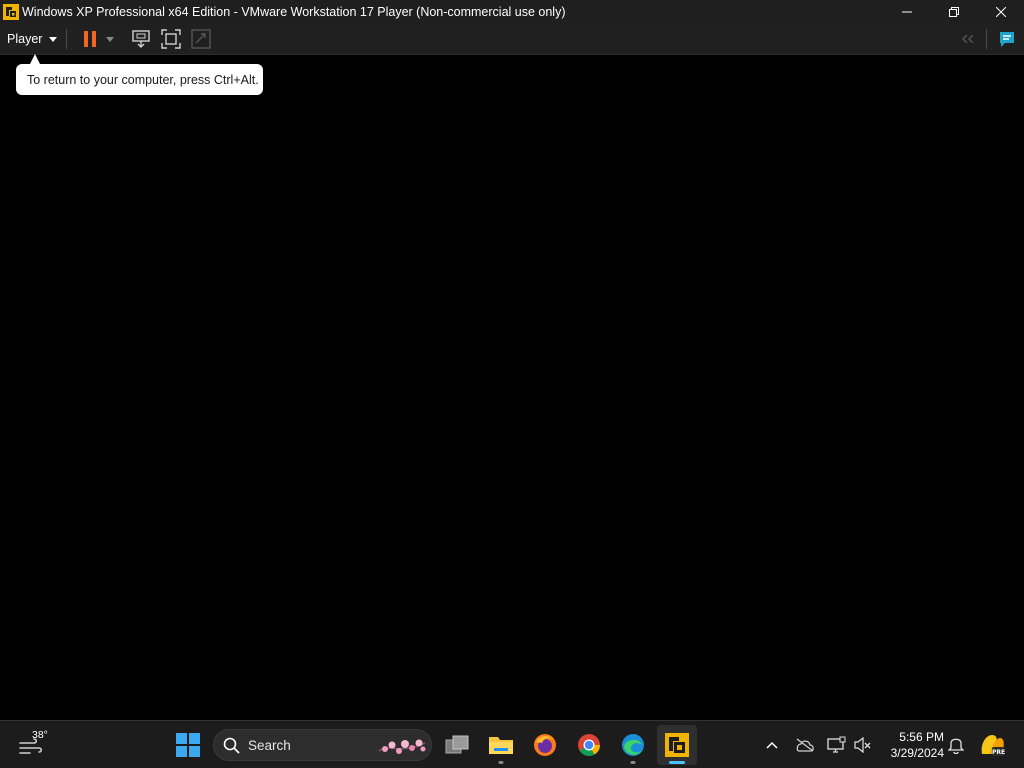 The height and width of the screenshot is (768, 1024). I want to click on pause-icon, so click(90, 39).